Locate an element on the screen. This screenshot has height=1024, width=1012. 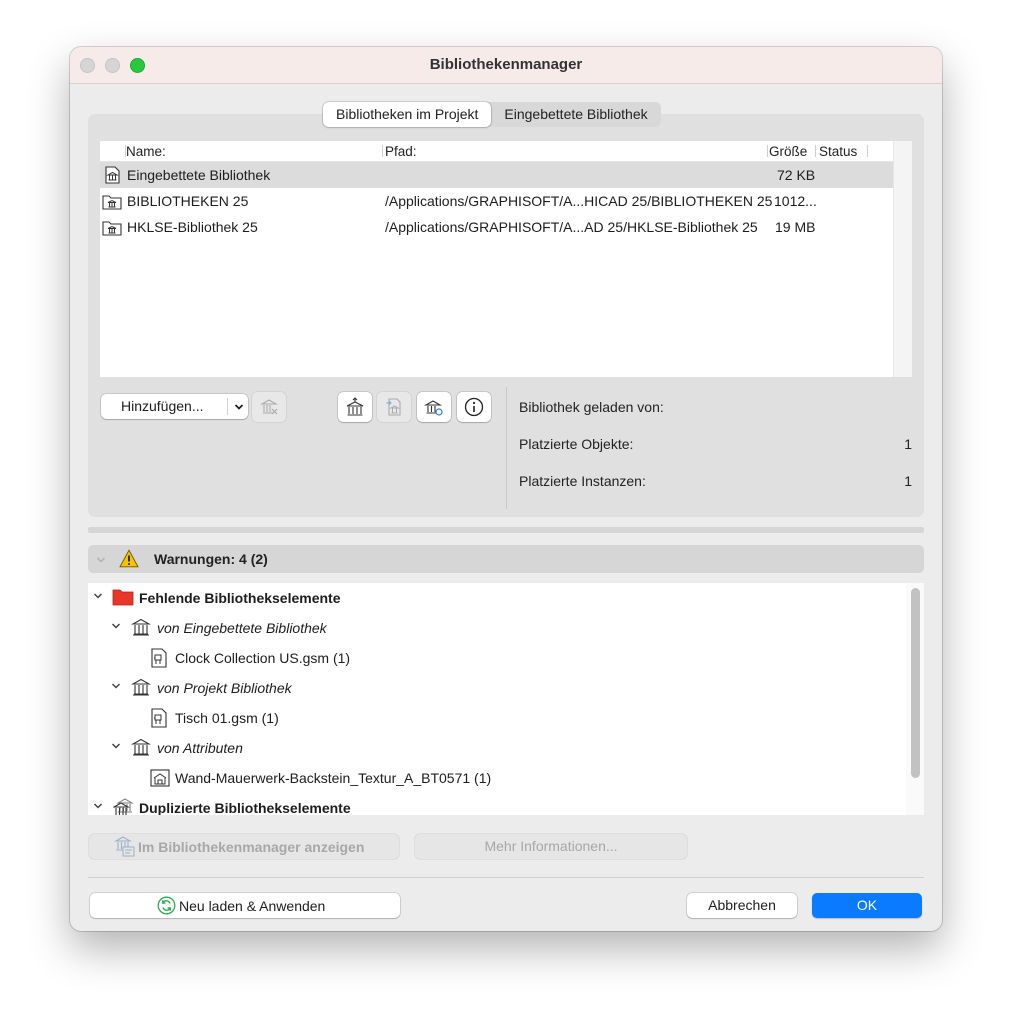
library-export-button is located at coordinates (355, 407).